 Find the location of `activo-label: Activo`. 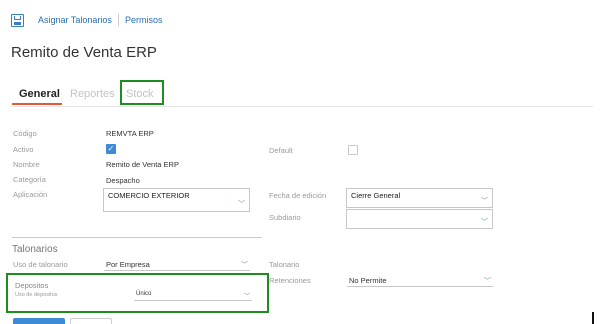

activo-label: Activo is located at coordinates (23, 149).